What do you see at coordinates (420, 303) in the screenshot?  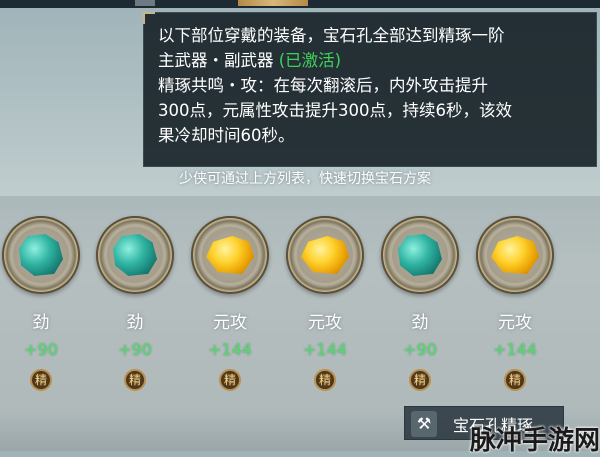 I see `gem-slot-5: 劲 +90 精` at bounding box center [420, 303].